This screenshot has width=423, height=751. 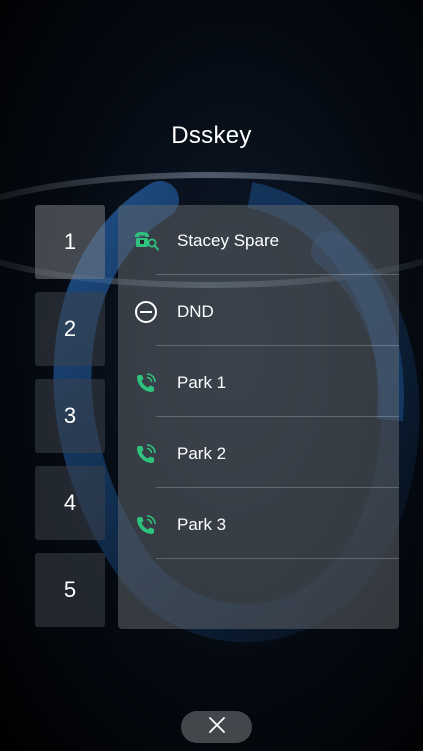 What do you see at coordinates (146, 312) in the screenshot?
I see `dnd-icon` at bounding box center [146, 312].